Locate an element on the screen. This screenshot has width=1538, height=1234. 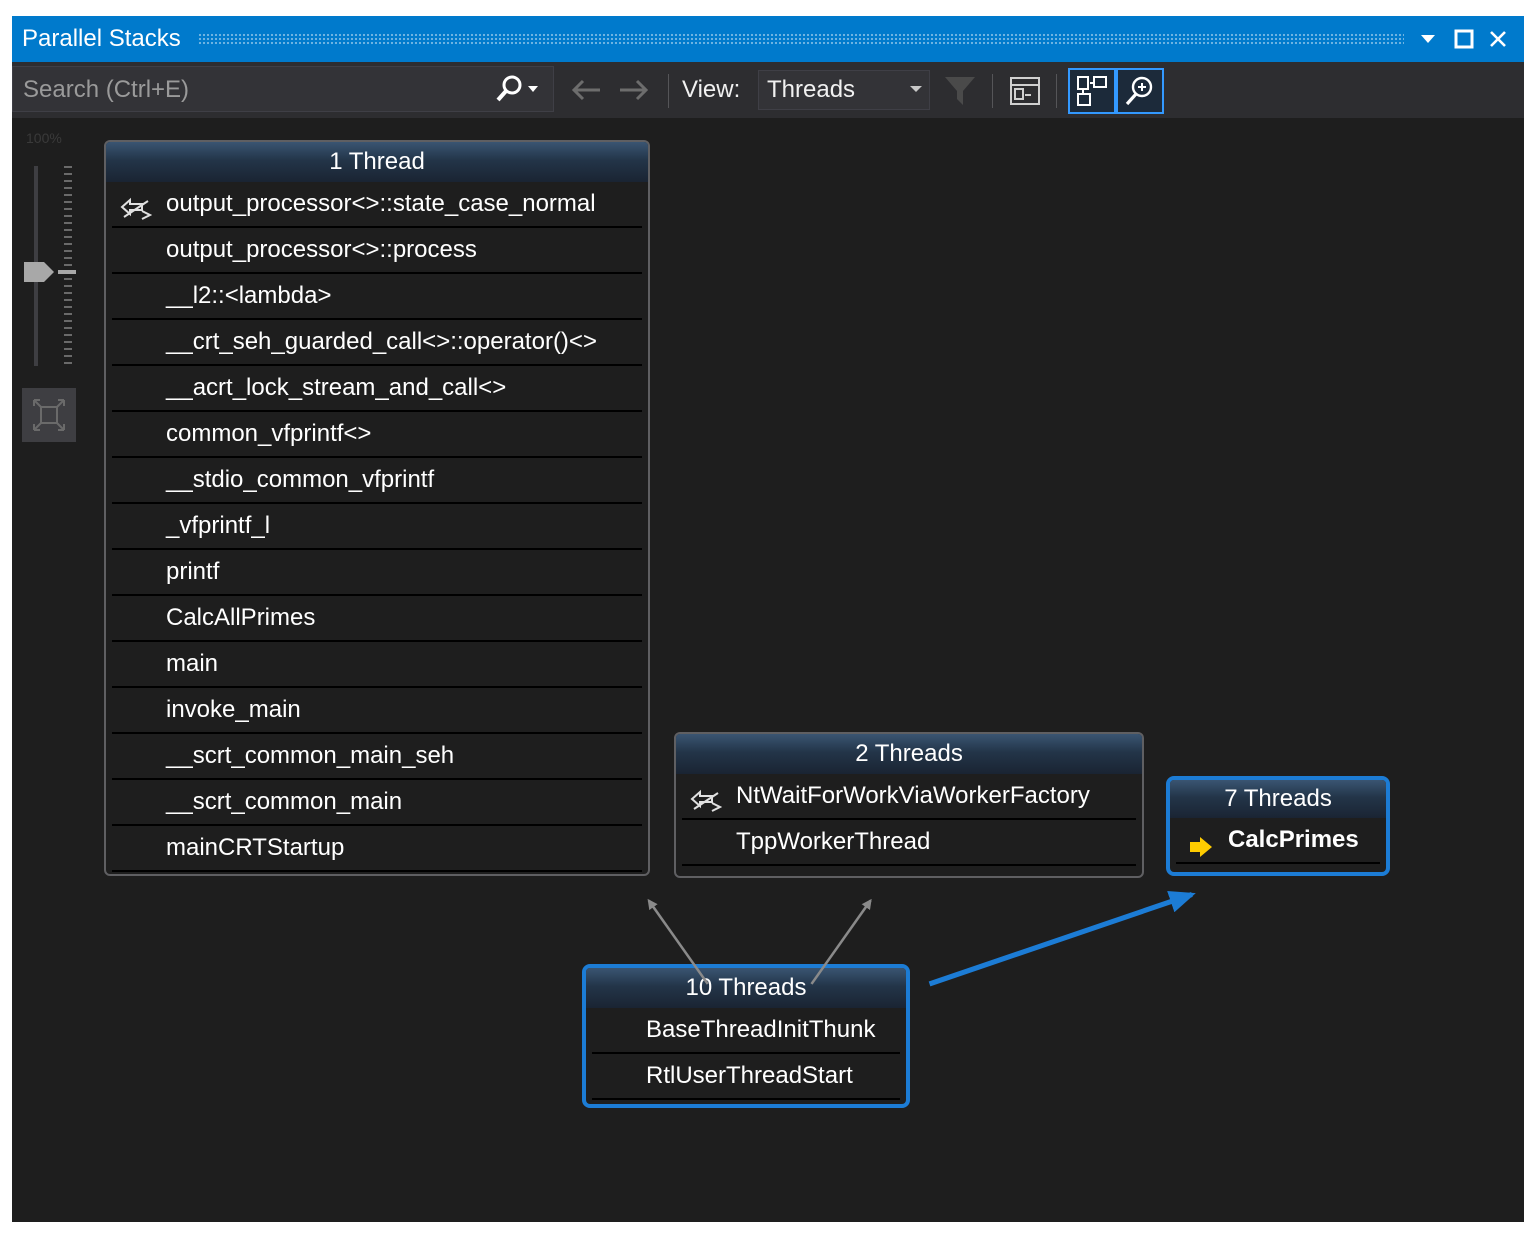
forward-arrow-icon is located at coordinates (634, 90).